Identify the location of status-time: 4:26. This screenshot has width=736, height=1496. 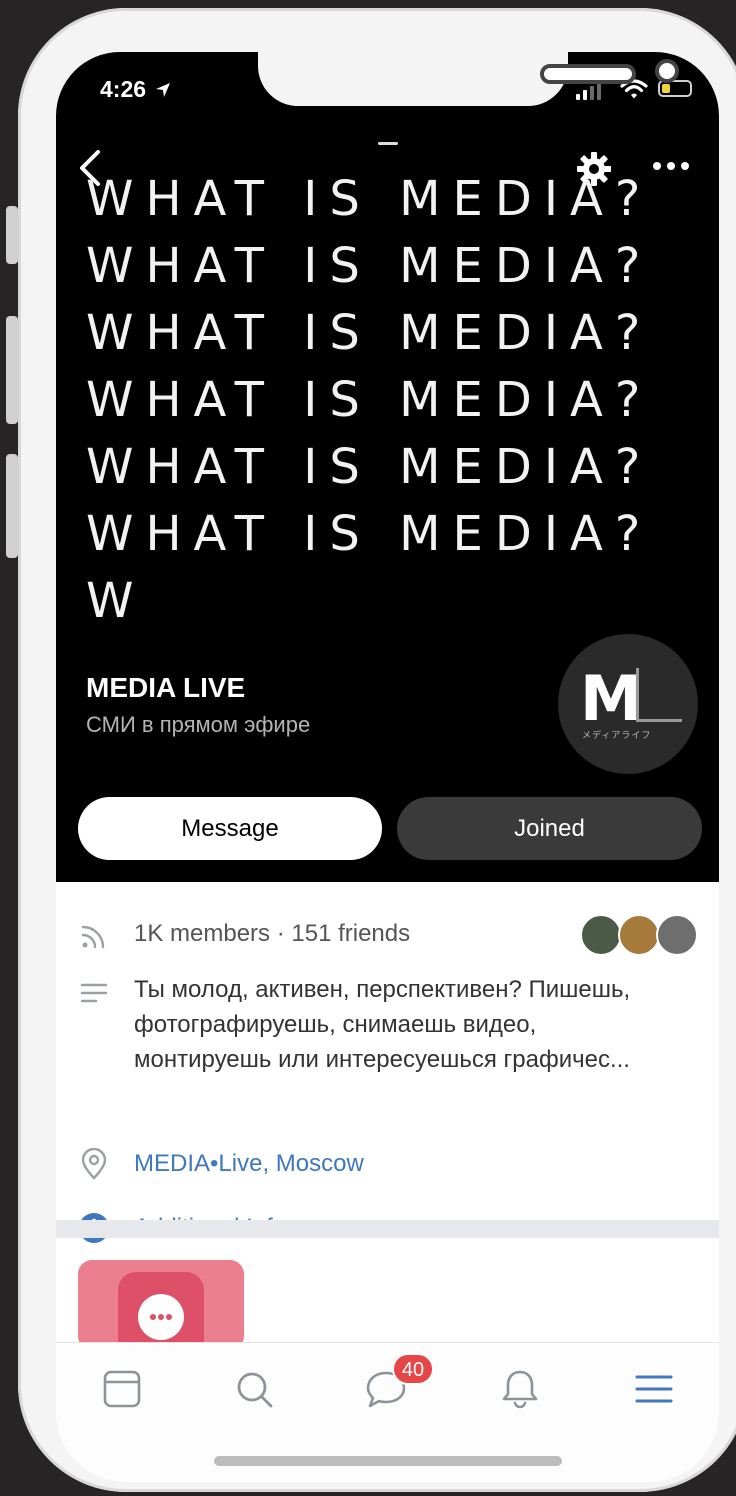
(136, 89).